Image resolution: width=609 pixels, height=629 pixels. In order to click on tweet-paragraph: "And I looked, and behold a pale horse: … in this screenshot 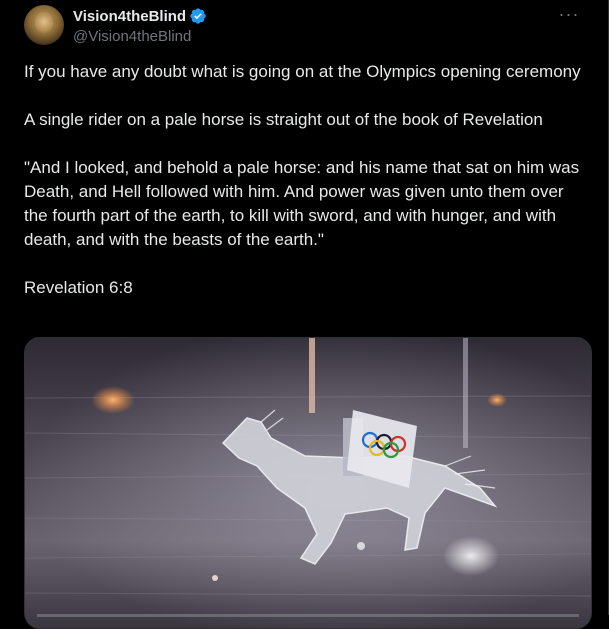, I will do `click(302, 203)`.